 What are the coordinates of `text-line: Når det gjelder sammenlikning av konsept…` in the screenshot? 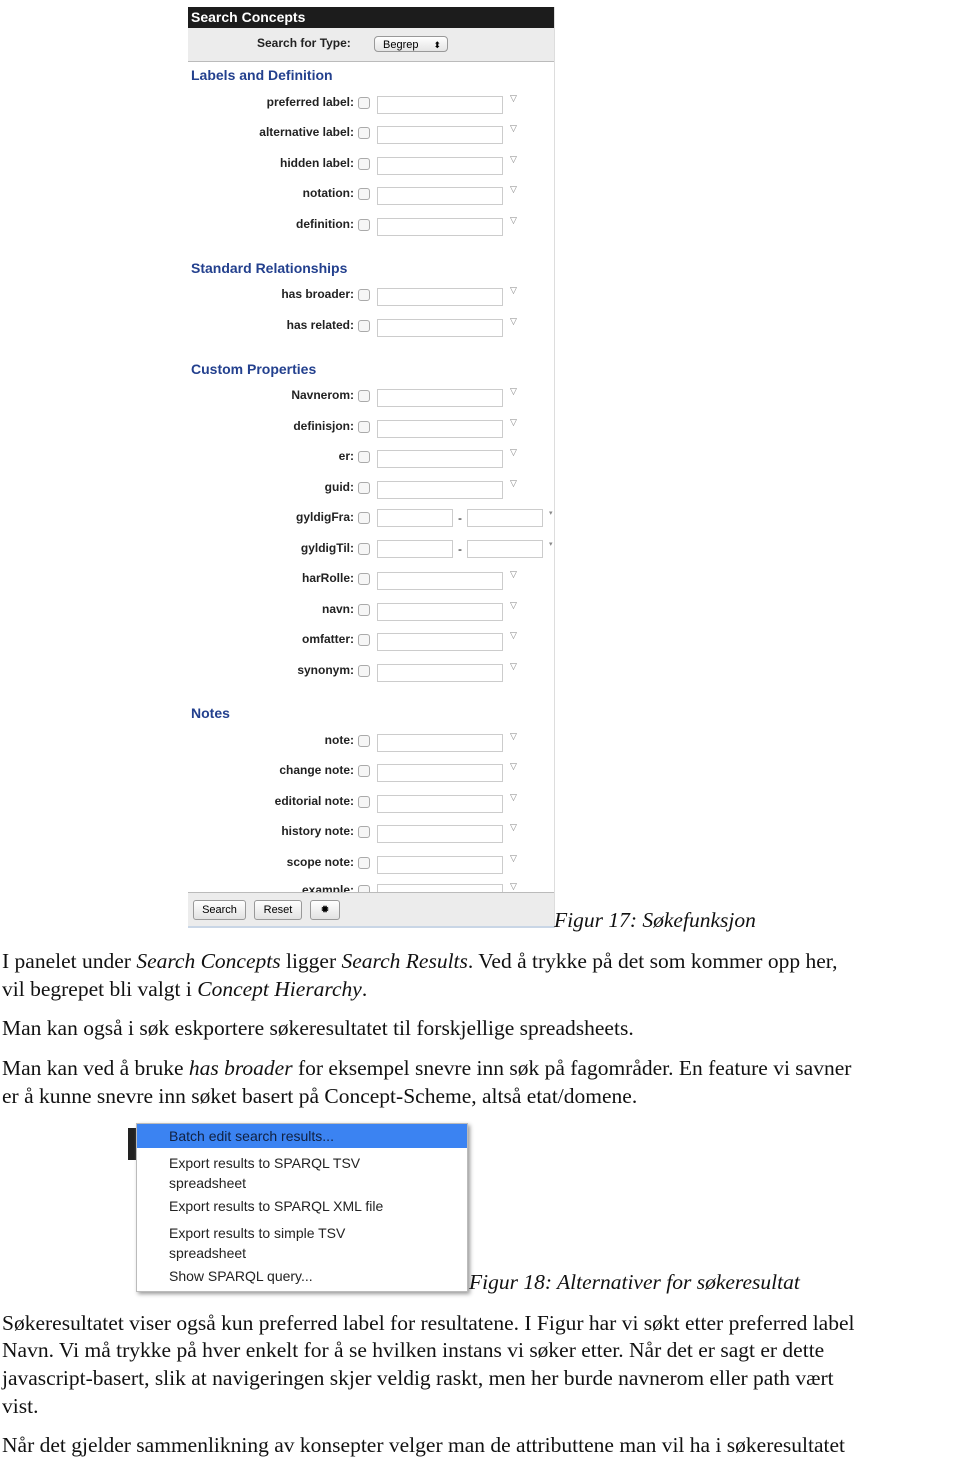 It's located at (423, 1445).